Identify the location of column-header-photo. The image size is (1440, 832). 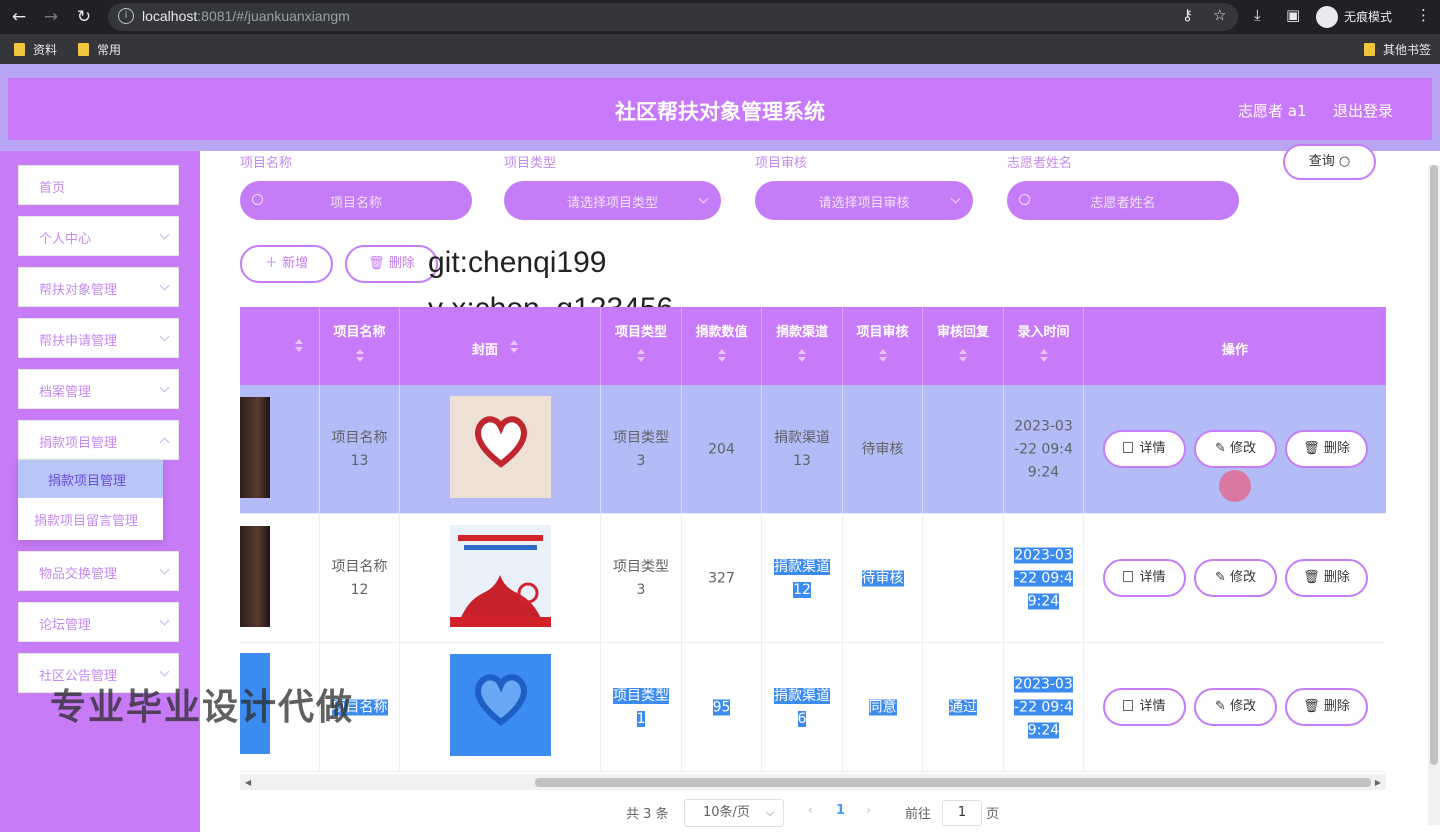
(280, 346).